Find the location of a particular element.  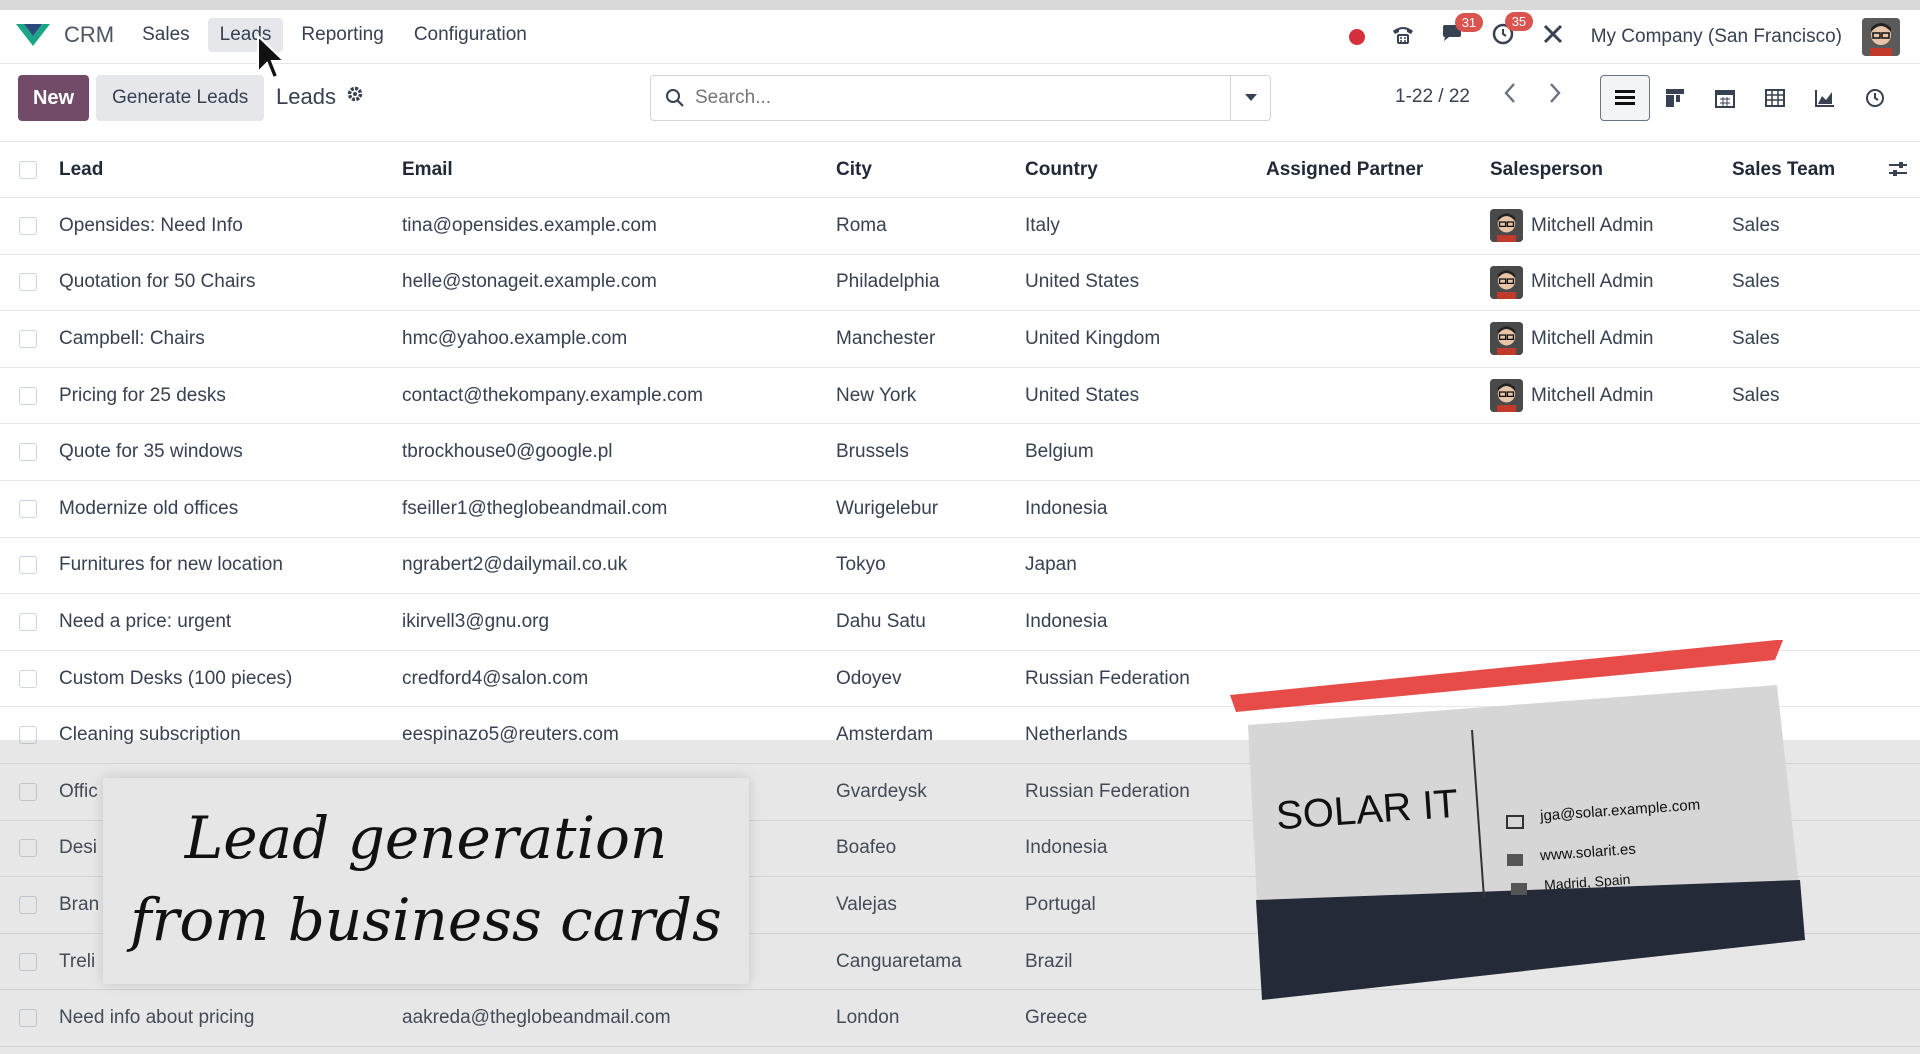

pager-value: 1-22 / 22 is located at coordinates (1432, 97).